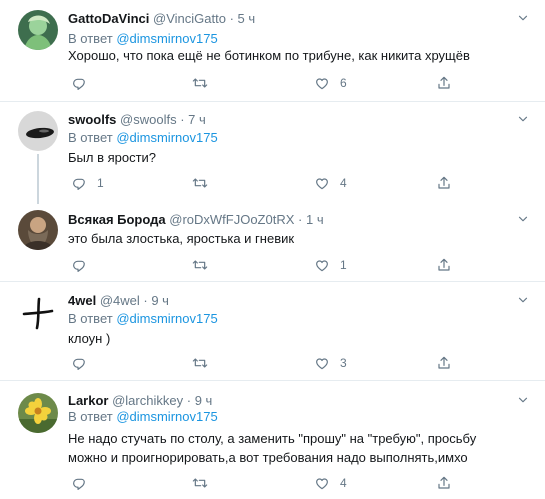  Describe the element at coordinates (343, 363) in the screenshot. I see `like-count: 3` at that location.